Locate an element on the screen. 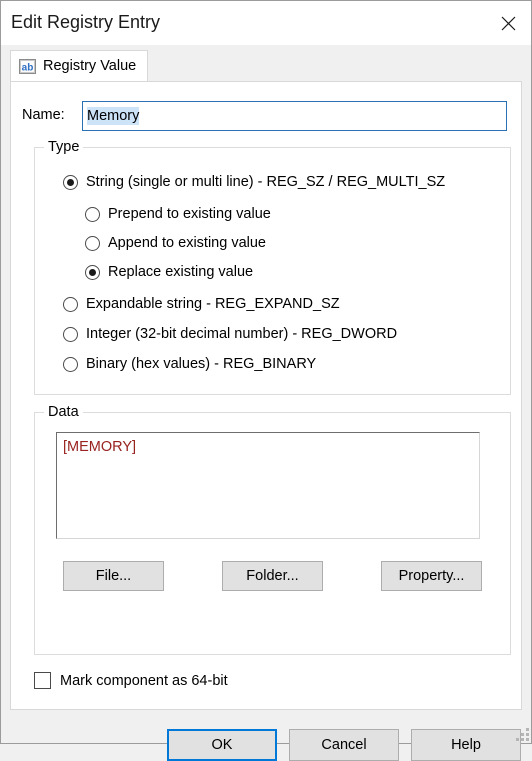 The width and height of the screenshot is (532, 761). ab-string-icon: ab is located at coordinates (27, 66).